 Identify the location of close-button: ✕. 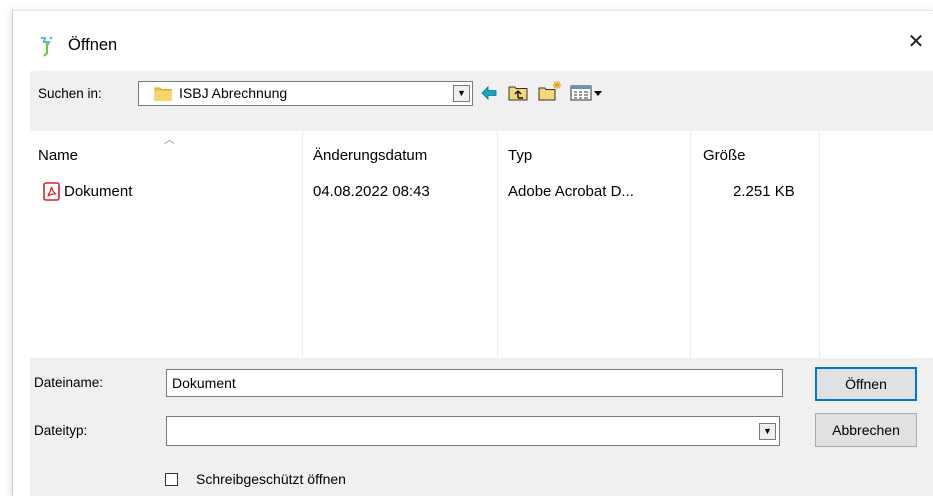
(915, 42).